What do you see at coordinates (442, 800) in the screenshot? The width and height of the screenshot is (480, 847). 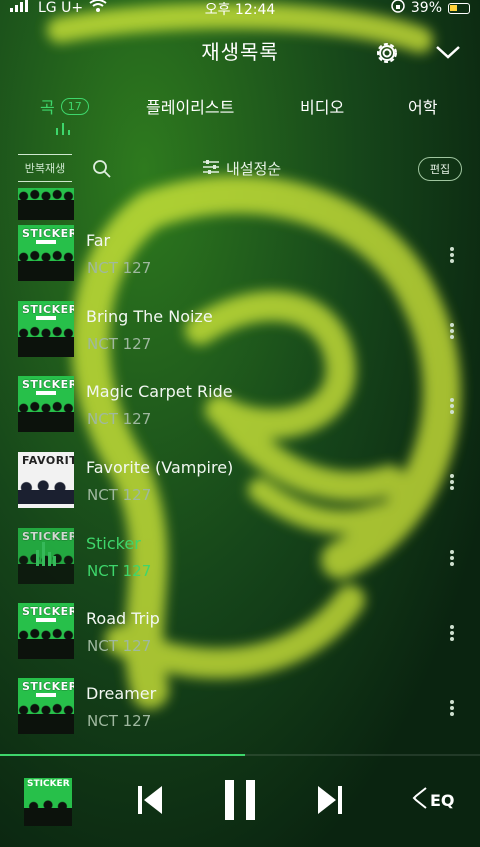 I see `eq-label: EQ` at bounding box center [442, 800].